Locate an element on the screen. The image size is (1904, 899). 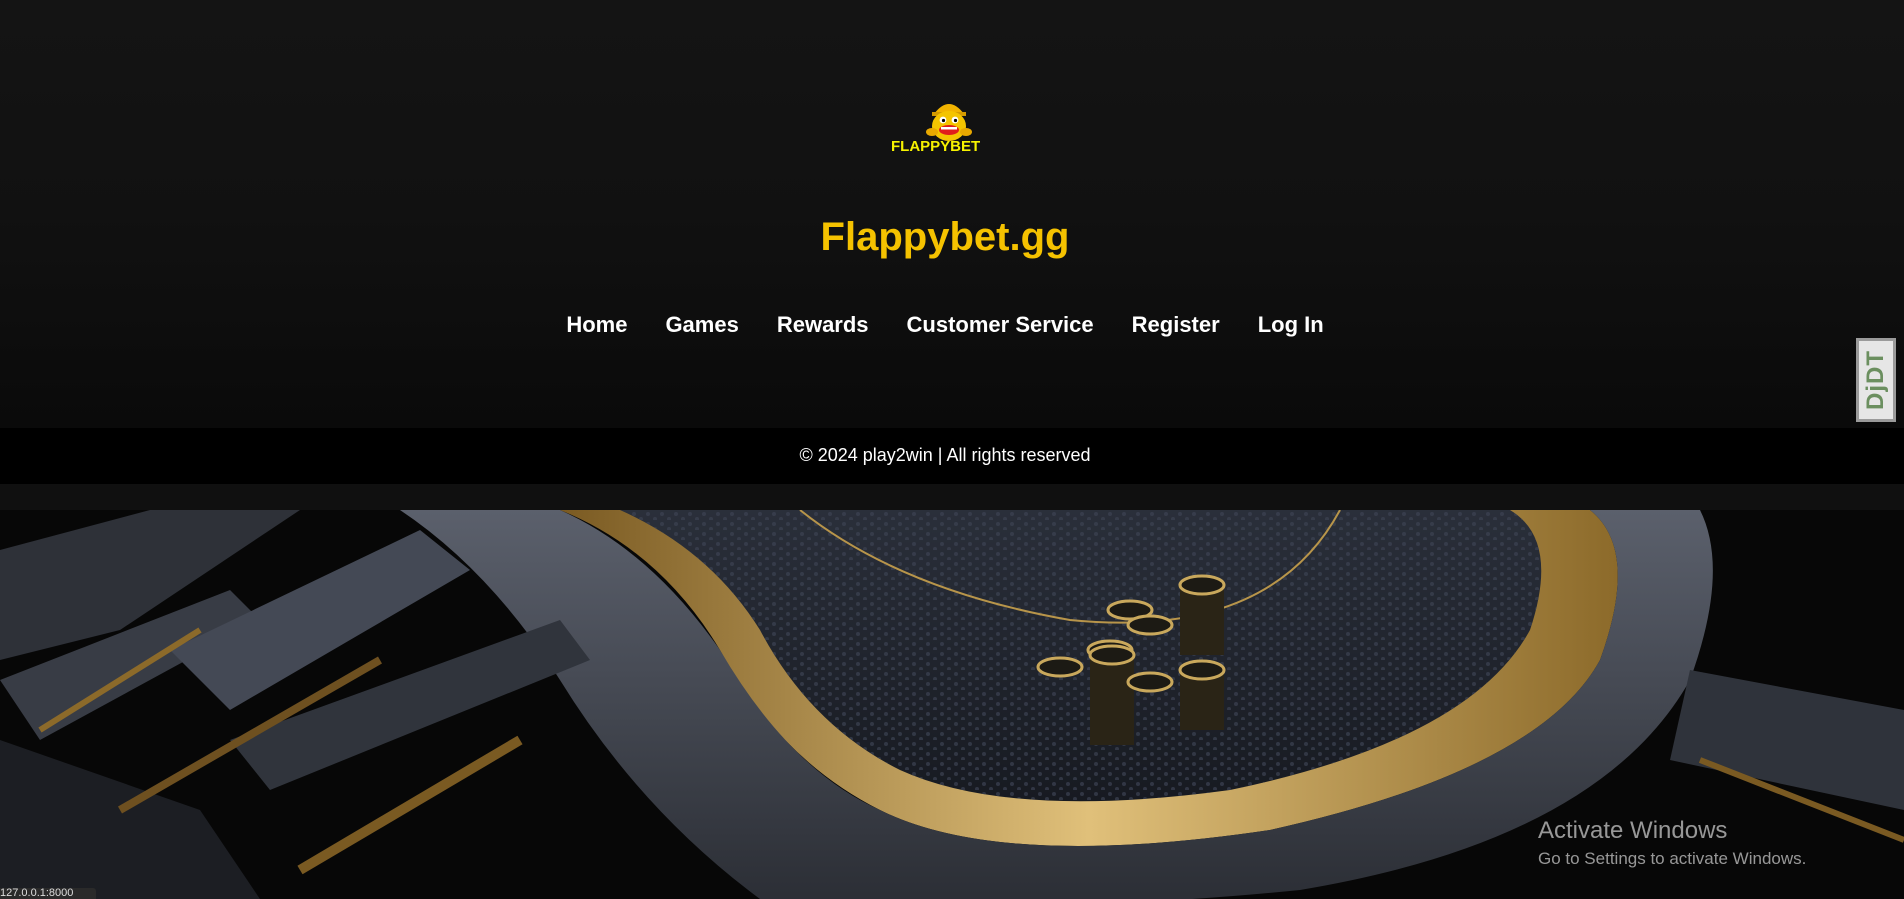
copyright-text: © 2024 play2win | All rights reserved is located at coordinates (945, 455).